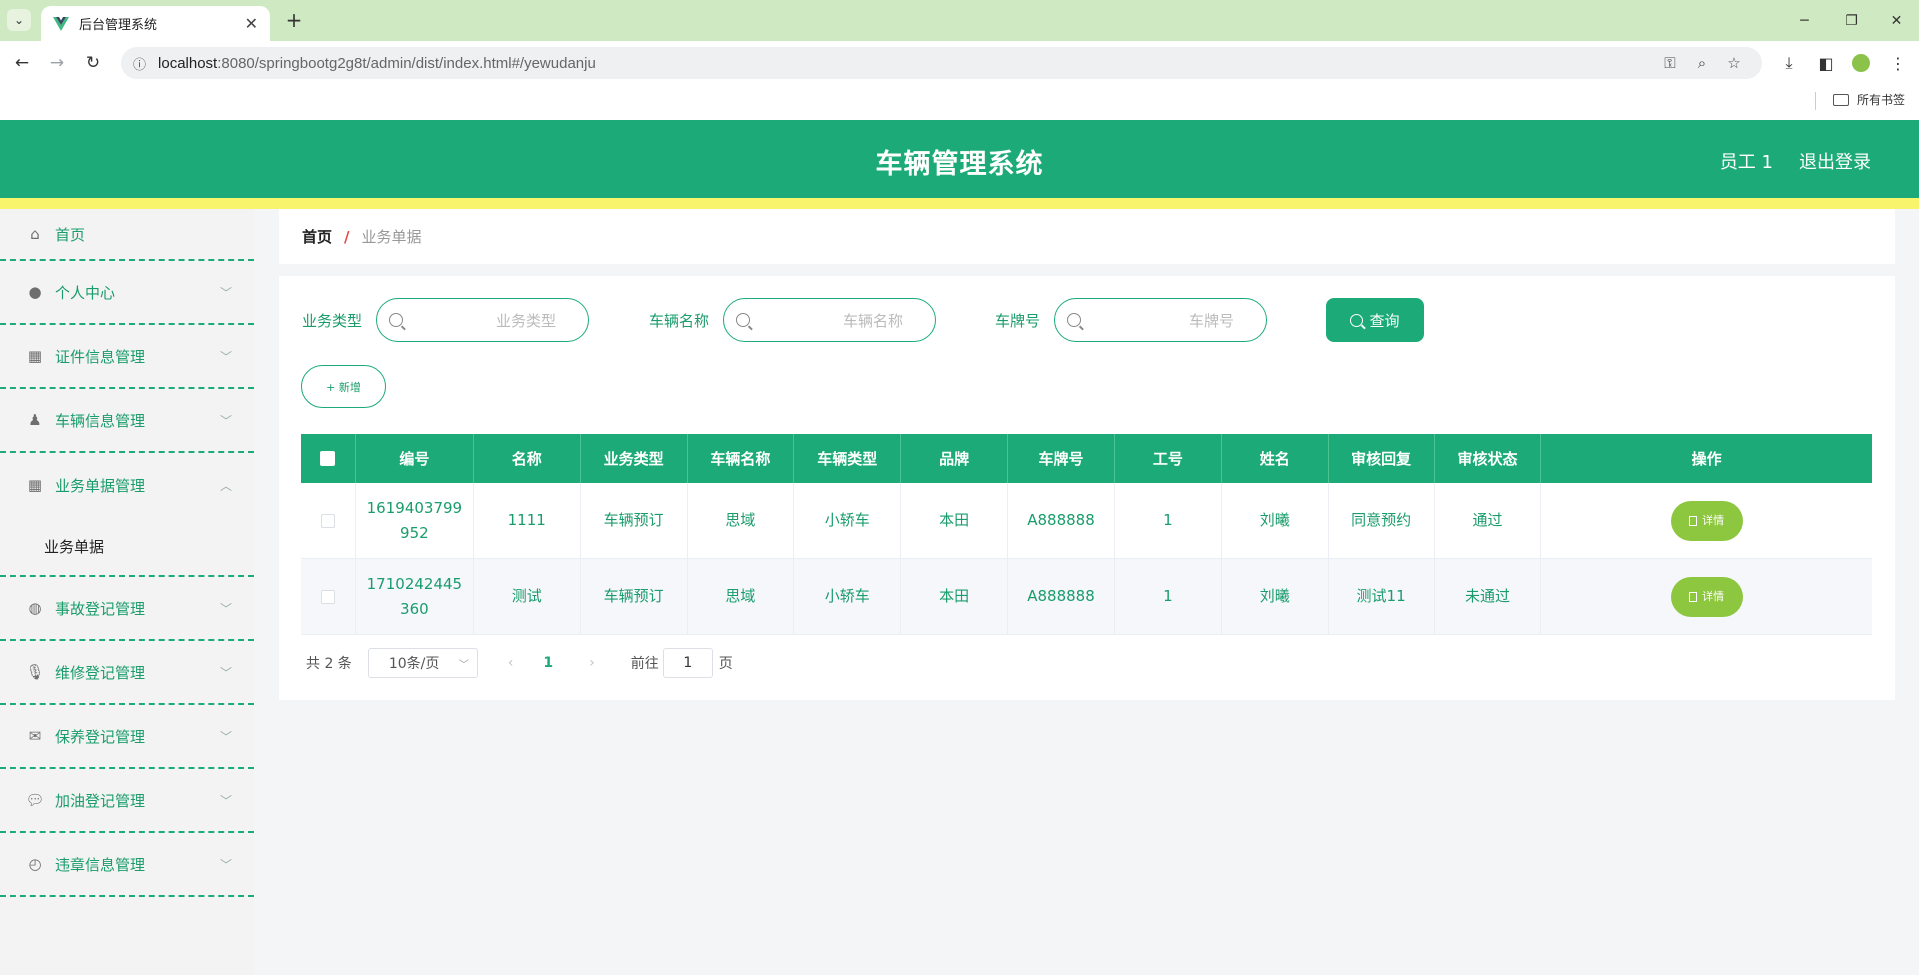  What do you see at coordinates (741, 458) in the screenshot?
I see `column-header: 车辆名称` at bounding box center [741, 458].